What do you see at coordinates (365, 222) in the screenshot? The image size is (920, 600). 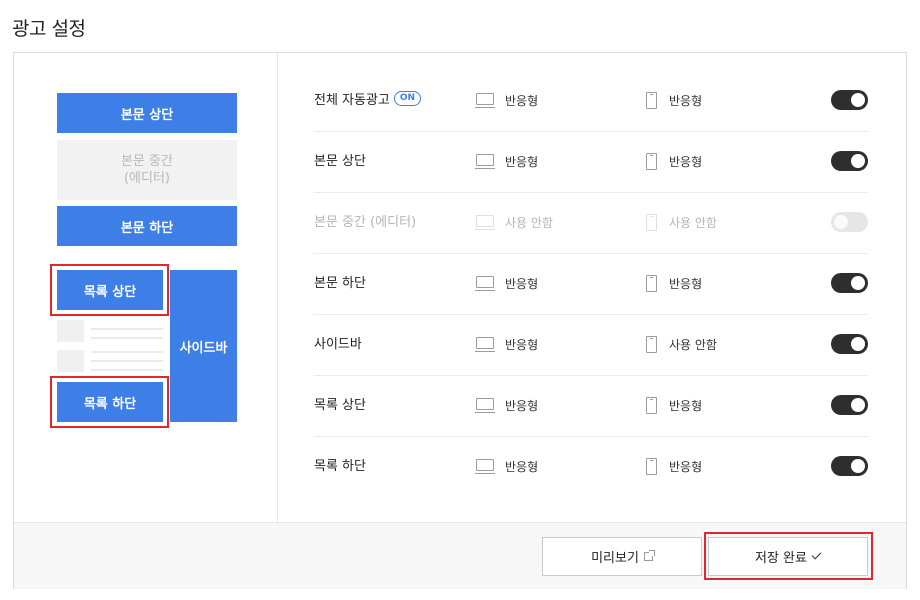 I see `row-label: 본문 중간 (에디터)` at bounding box center [365, 222].